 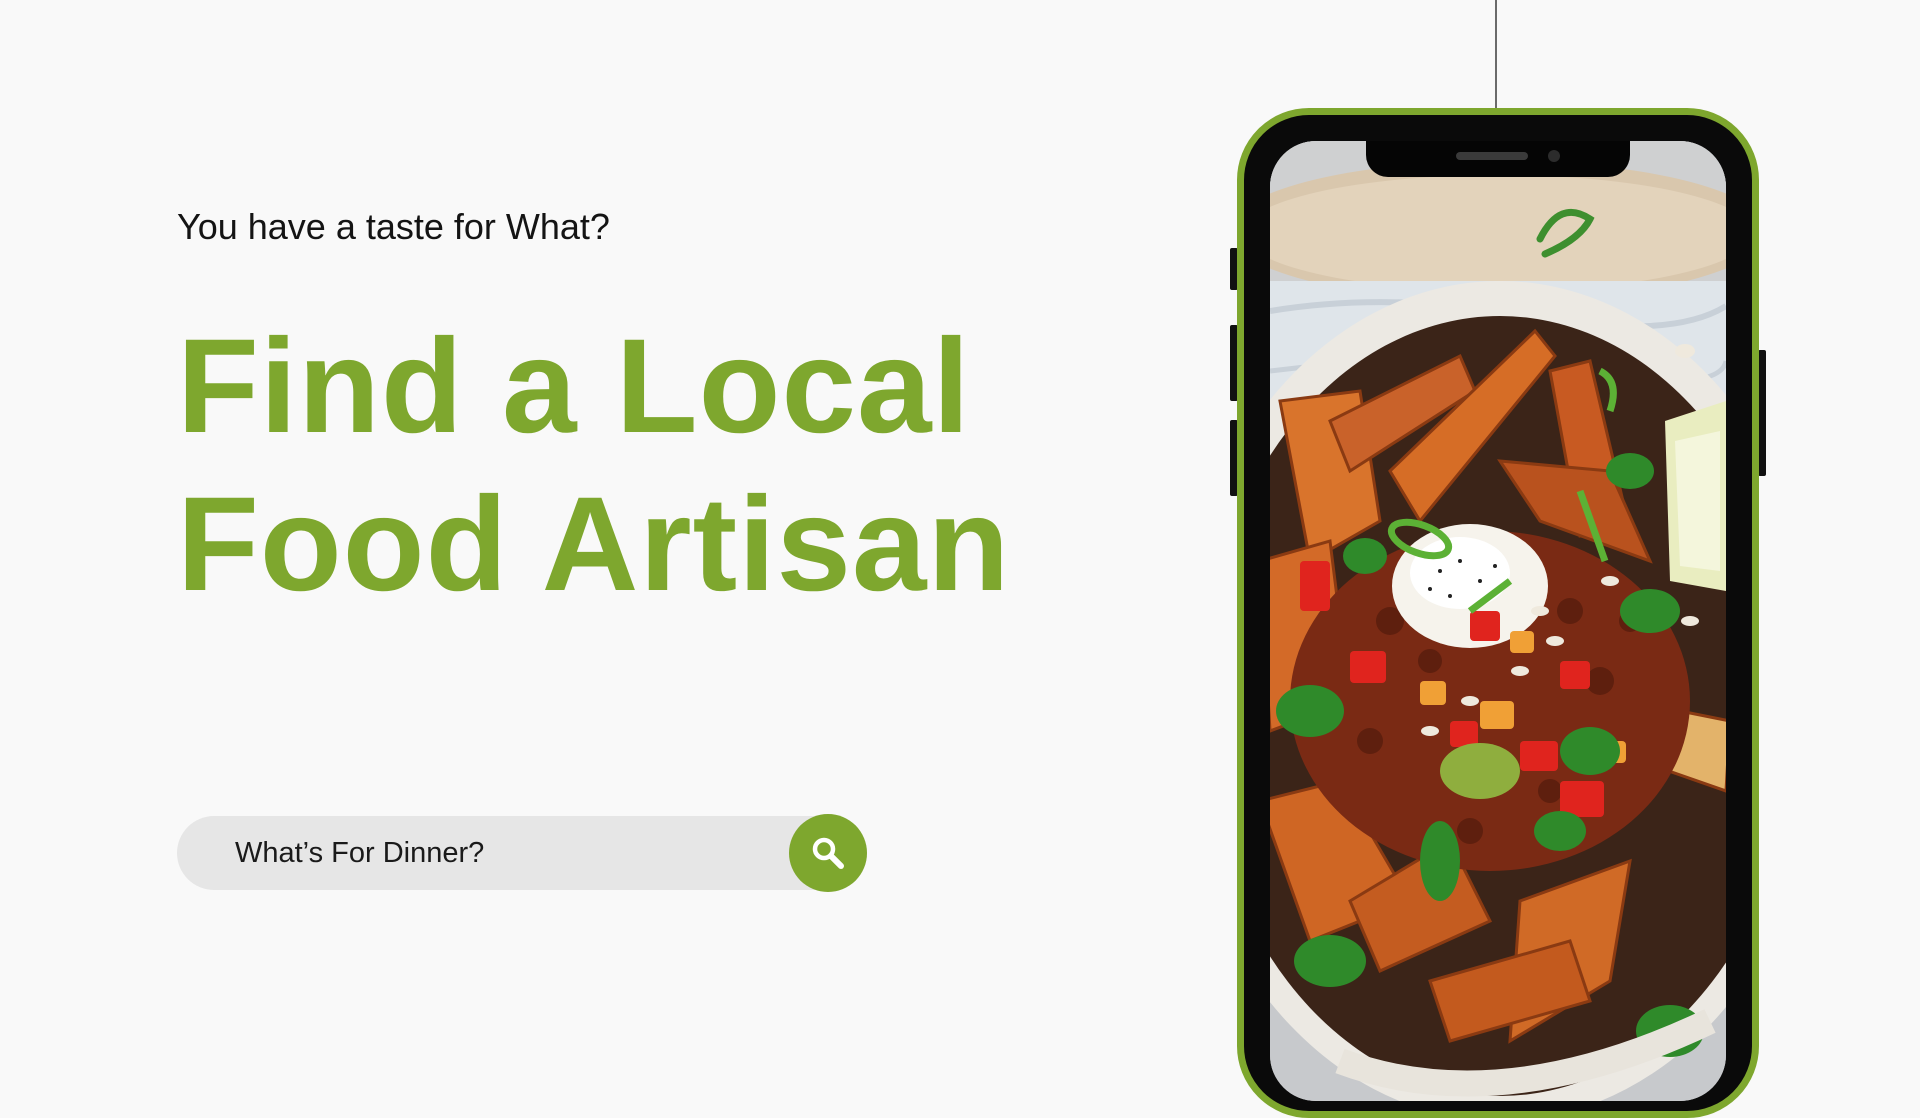 I want to click on headline-line-1: Find a Local, so click(x=574, y=386).